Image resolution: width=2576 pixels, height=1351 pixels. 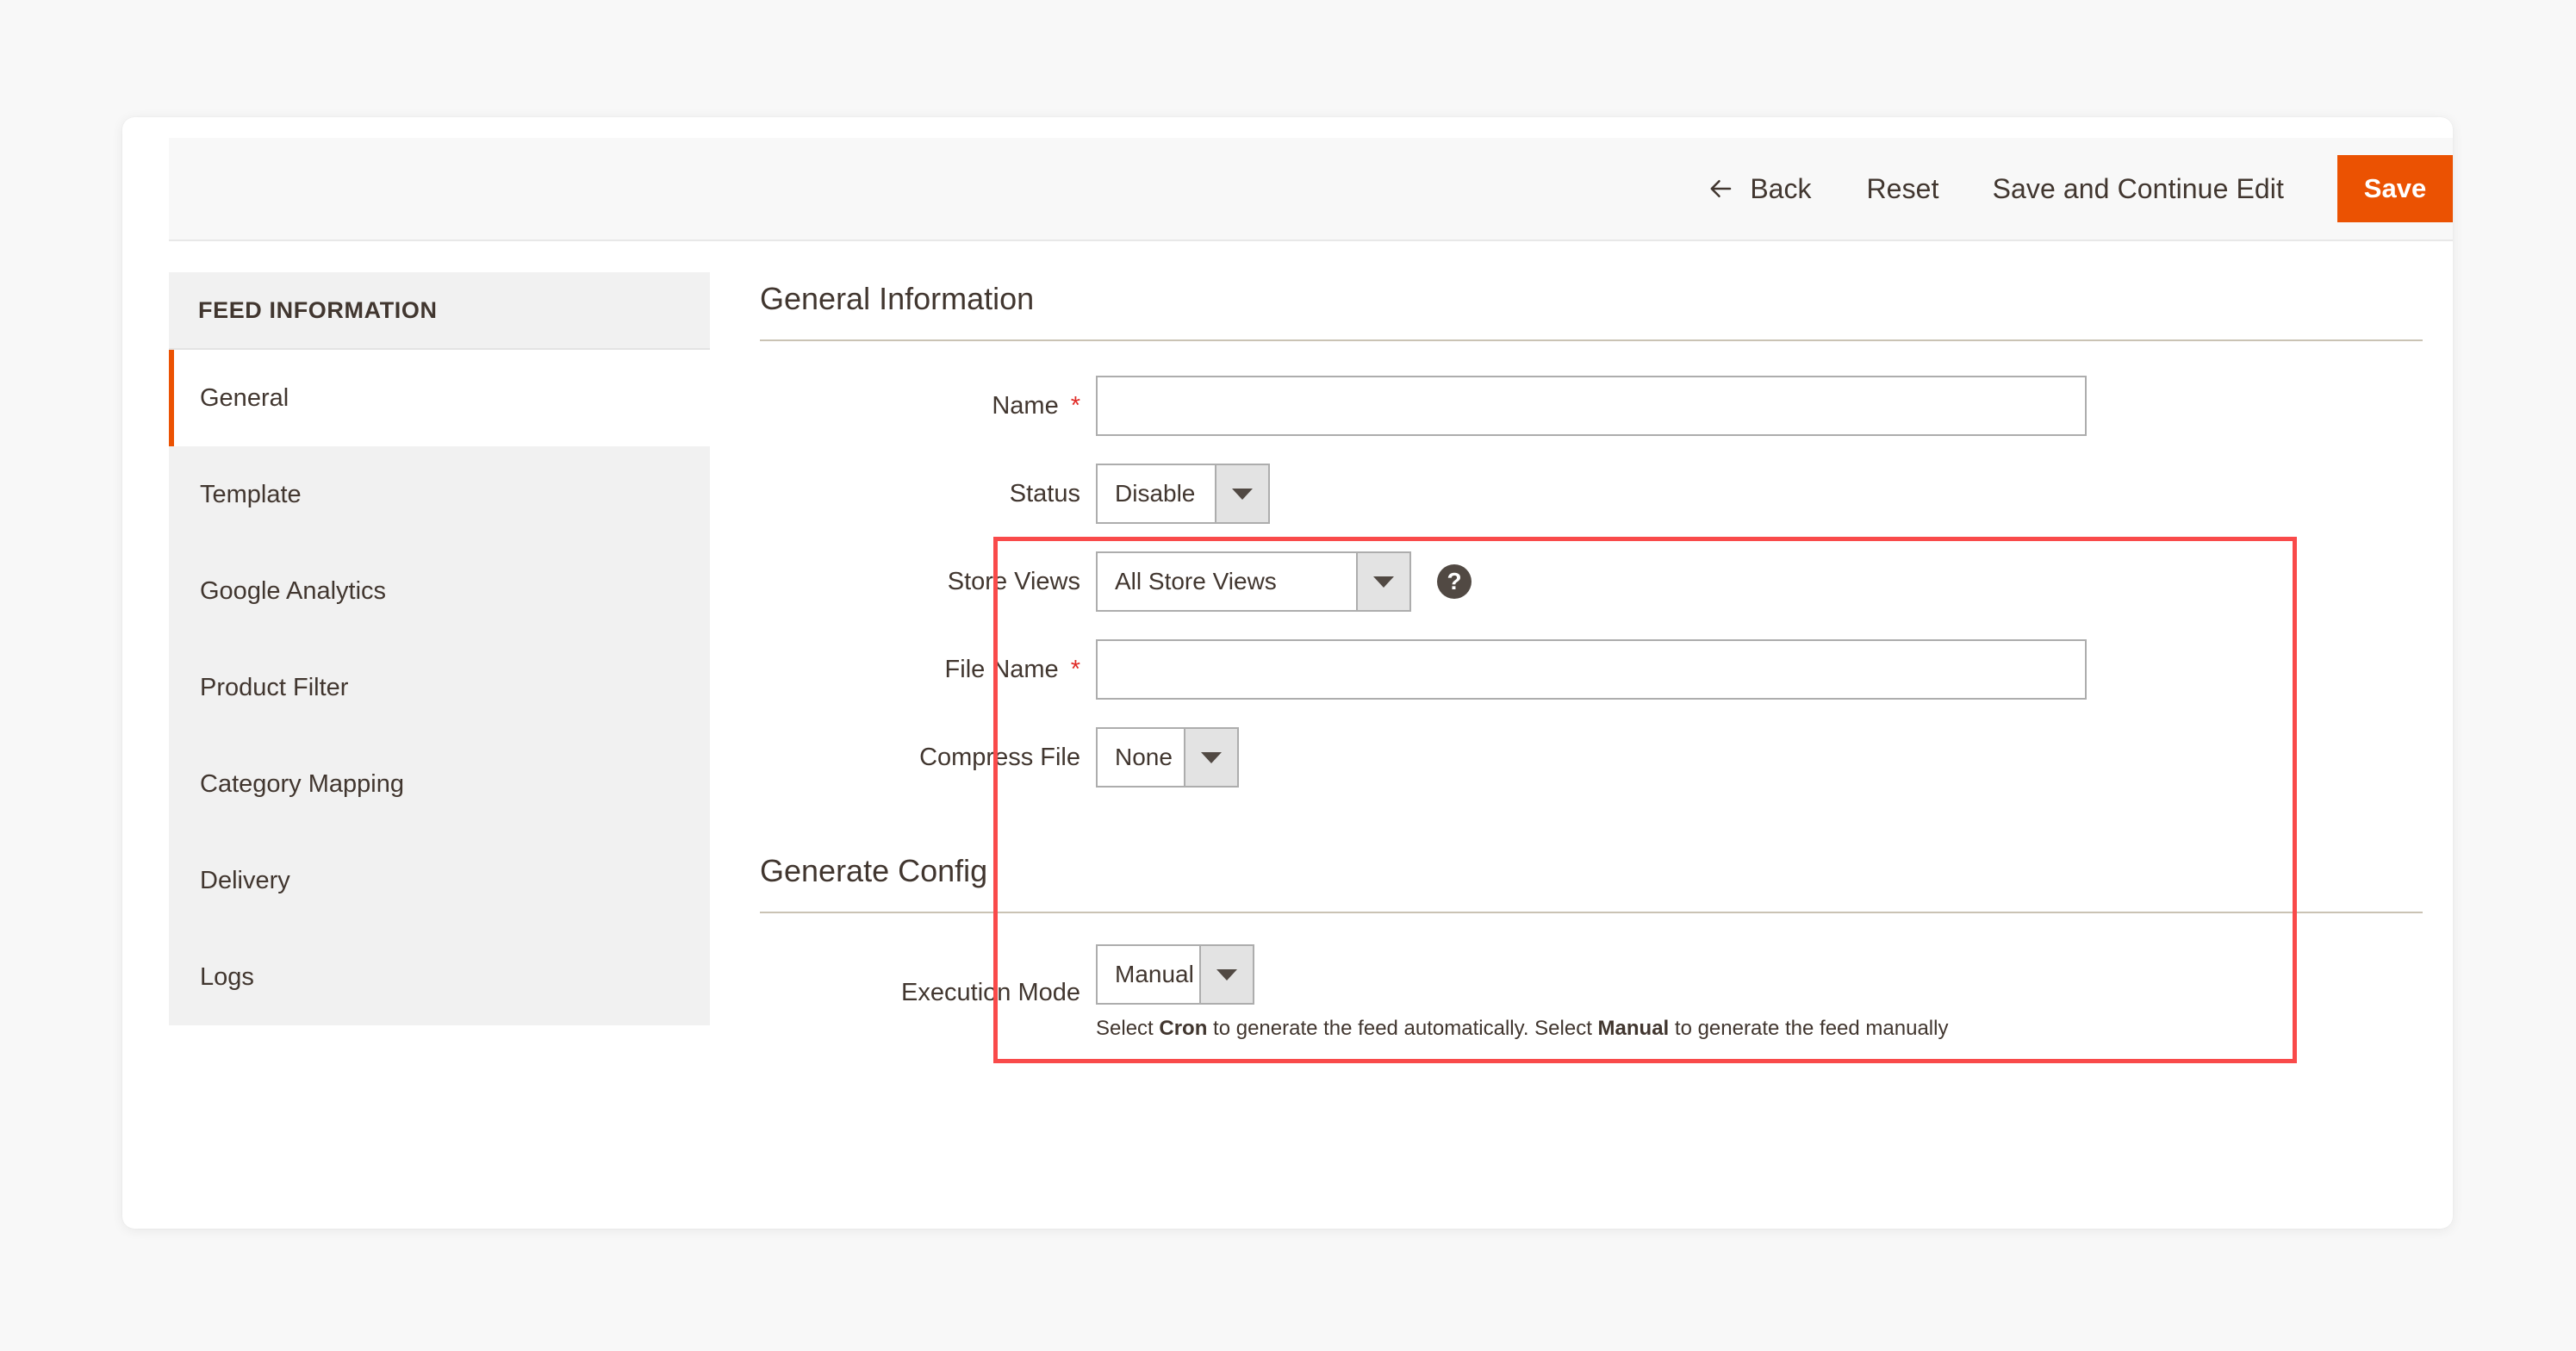 I want to click on sidebar-item-label: Google Analytics, so click(x=294, y=590).